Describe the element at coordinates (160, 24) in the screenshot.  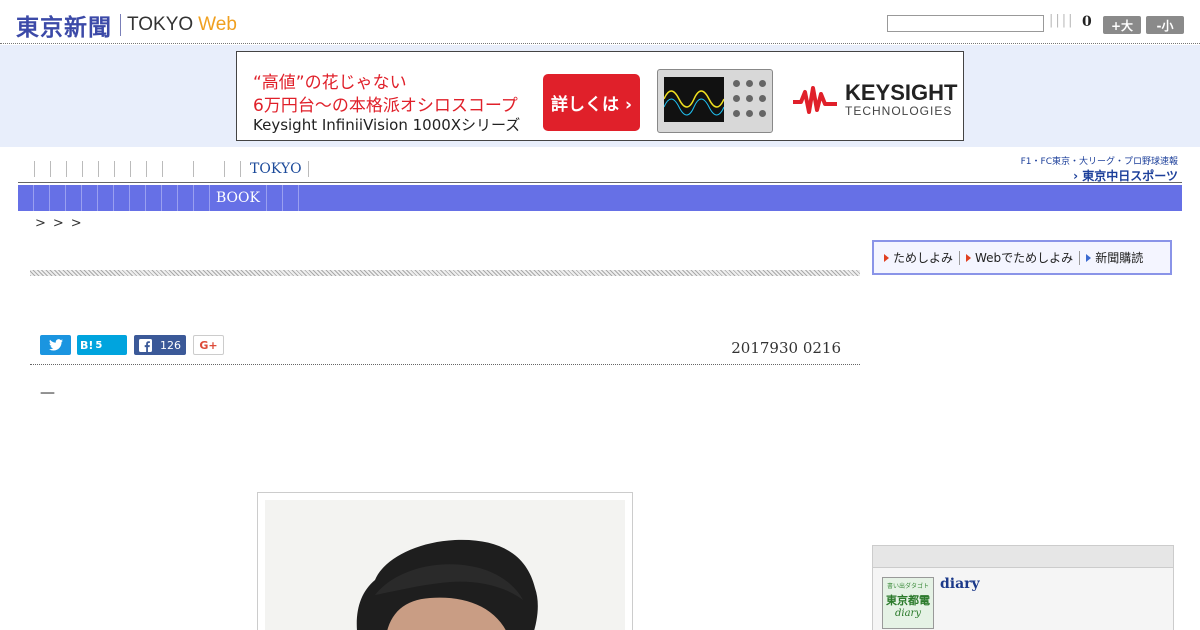
I see `logo-en: TOKYO` at that location.